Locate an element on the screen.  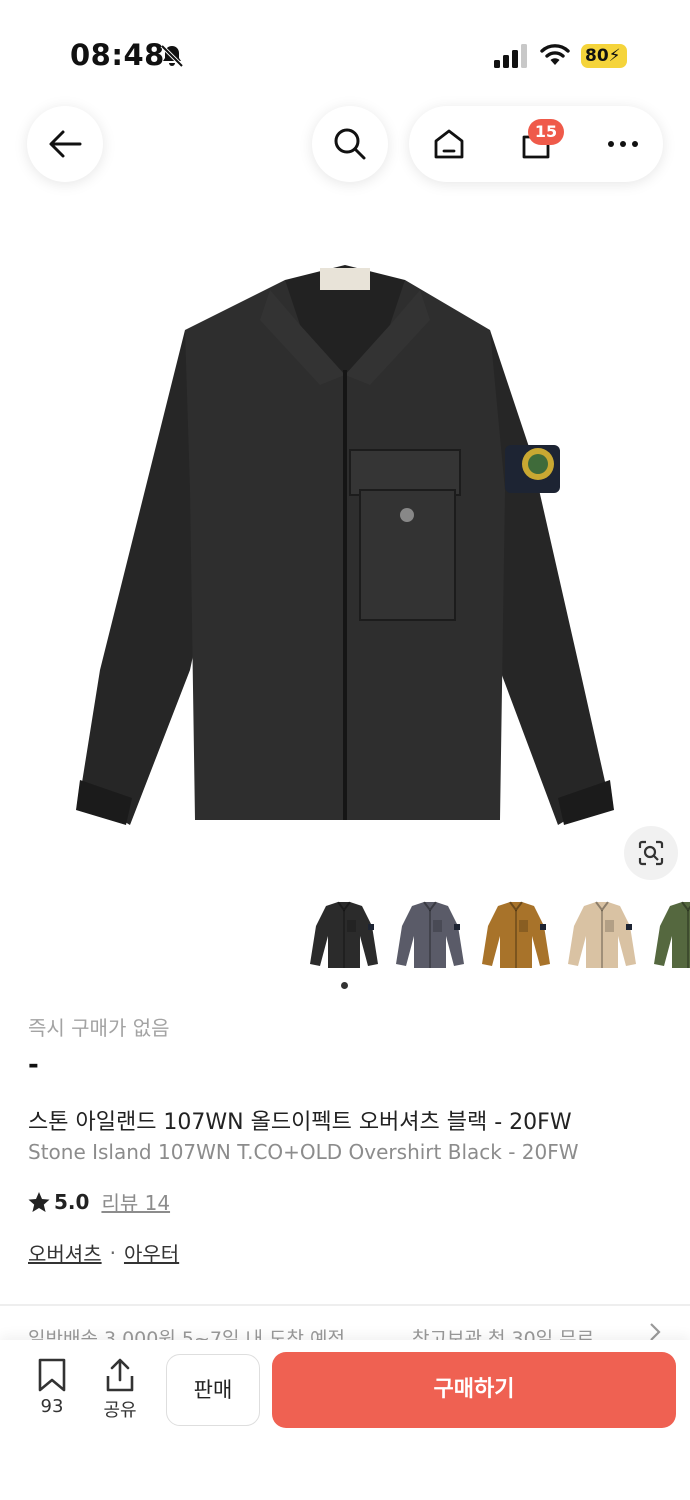
bell-muted-icon is located at coordinates (172, 56).